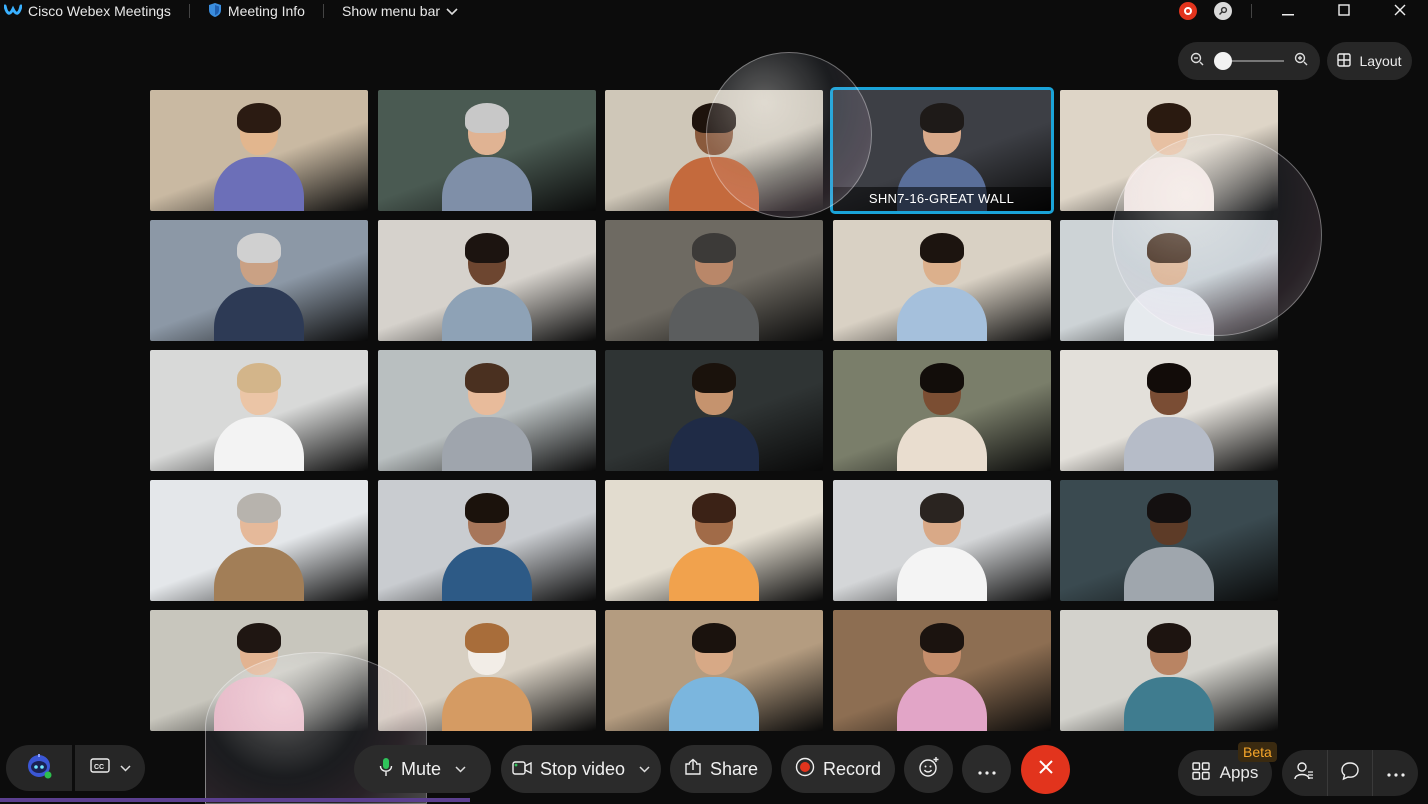 This screenshot has height=804, width=1428. I want to click on record-icon, so click(805, 769).